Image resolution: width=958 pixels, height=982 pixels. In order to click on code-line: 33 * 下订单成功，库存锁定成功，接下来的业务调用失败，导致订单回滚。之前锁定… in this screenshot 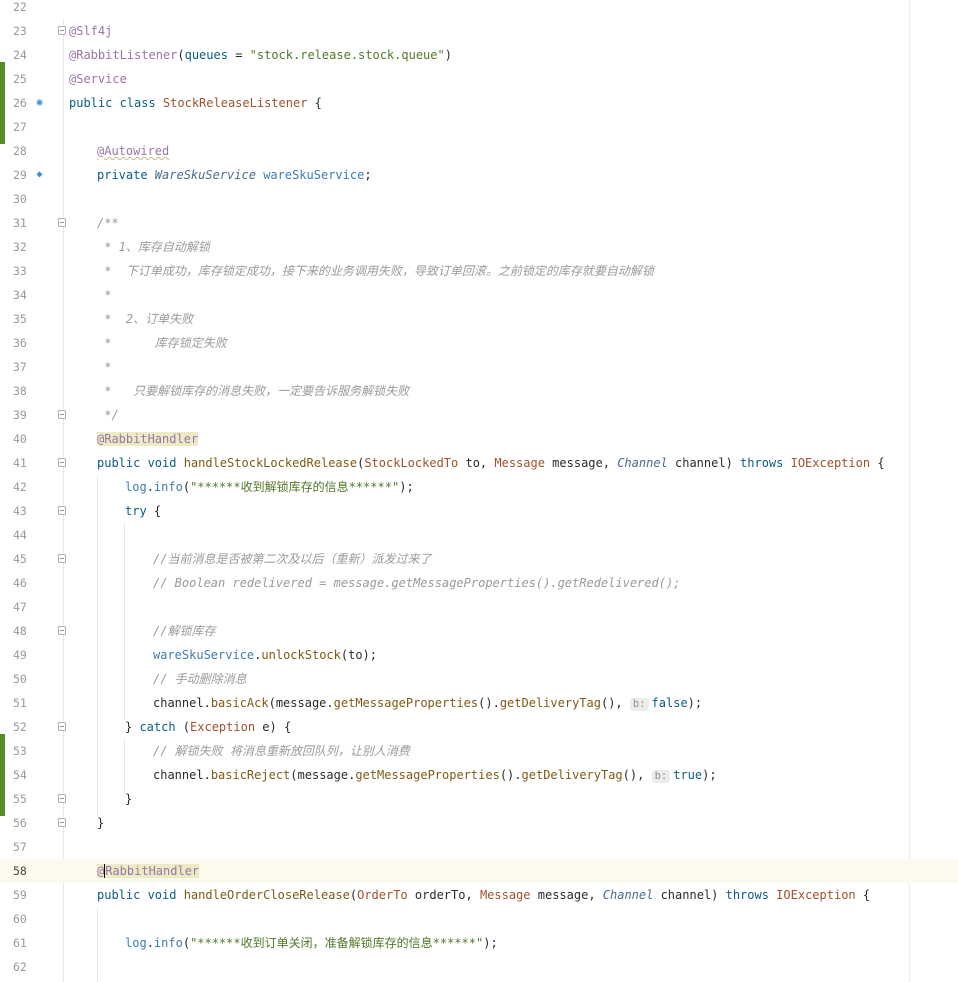, I will do `click(479, 271)`.